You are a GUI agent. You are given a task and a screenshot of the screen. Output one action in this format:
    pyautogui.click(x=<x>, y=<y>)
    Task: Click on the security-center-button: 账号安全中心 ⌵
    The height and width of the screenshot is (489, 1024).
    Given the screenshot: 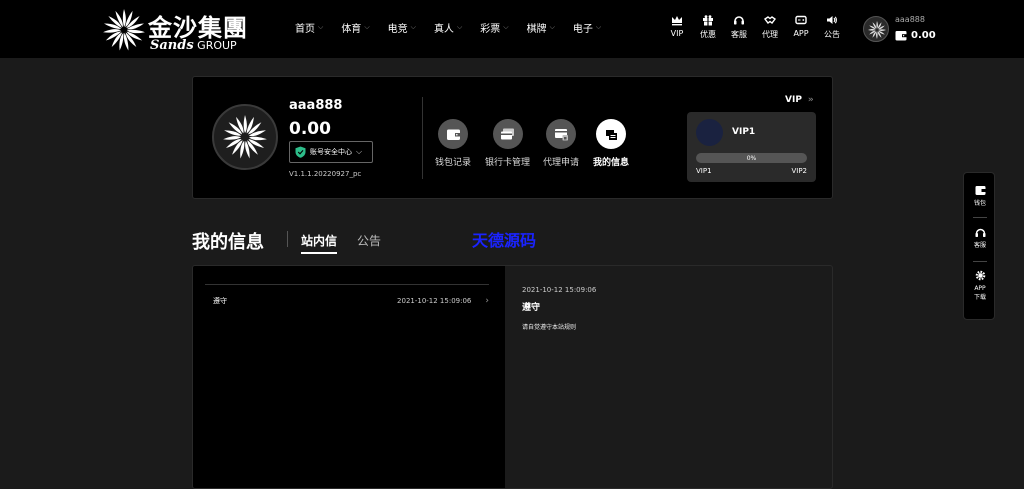 What is the action you would take?
    pyautogui.click(x=331, y=152)
    